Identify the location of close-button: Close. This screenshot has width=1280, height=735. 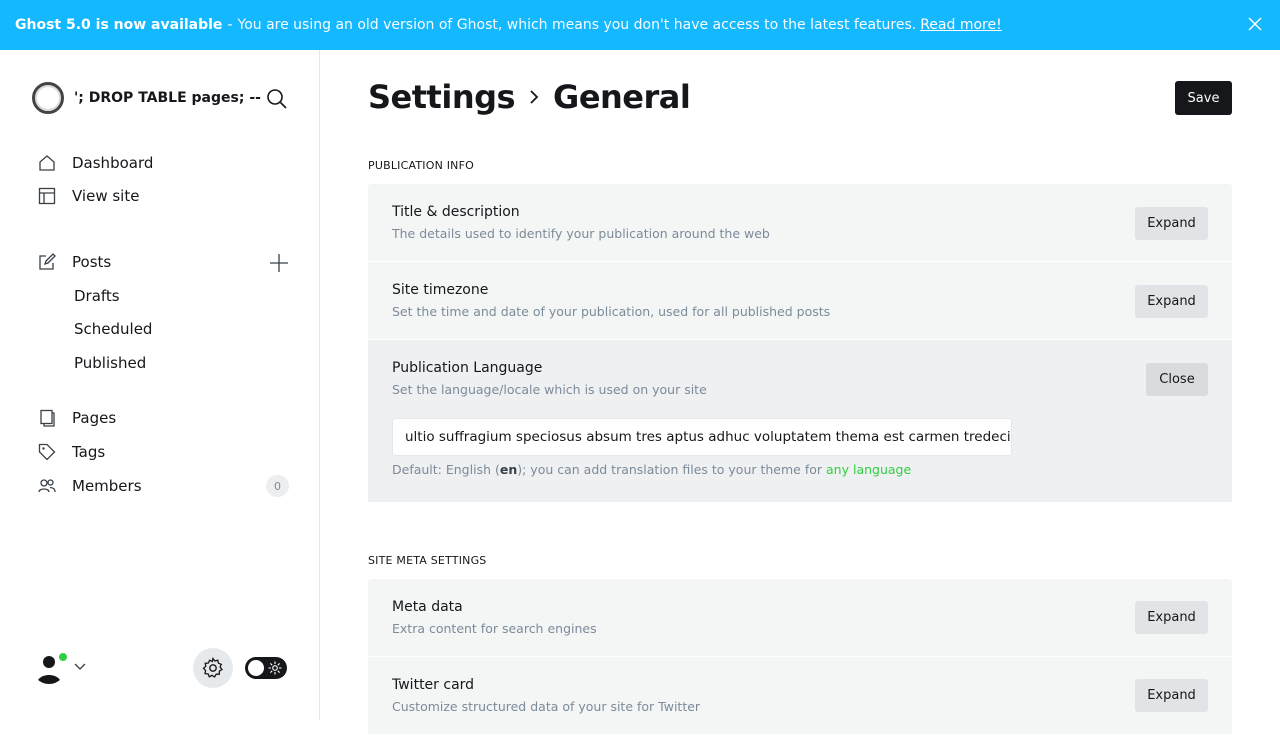
(1177, 379).